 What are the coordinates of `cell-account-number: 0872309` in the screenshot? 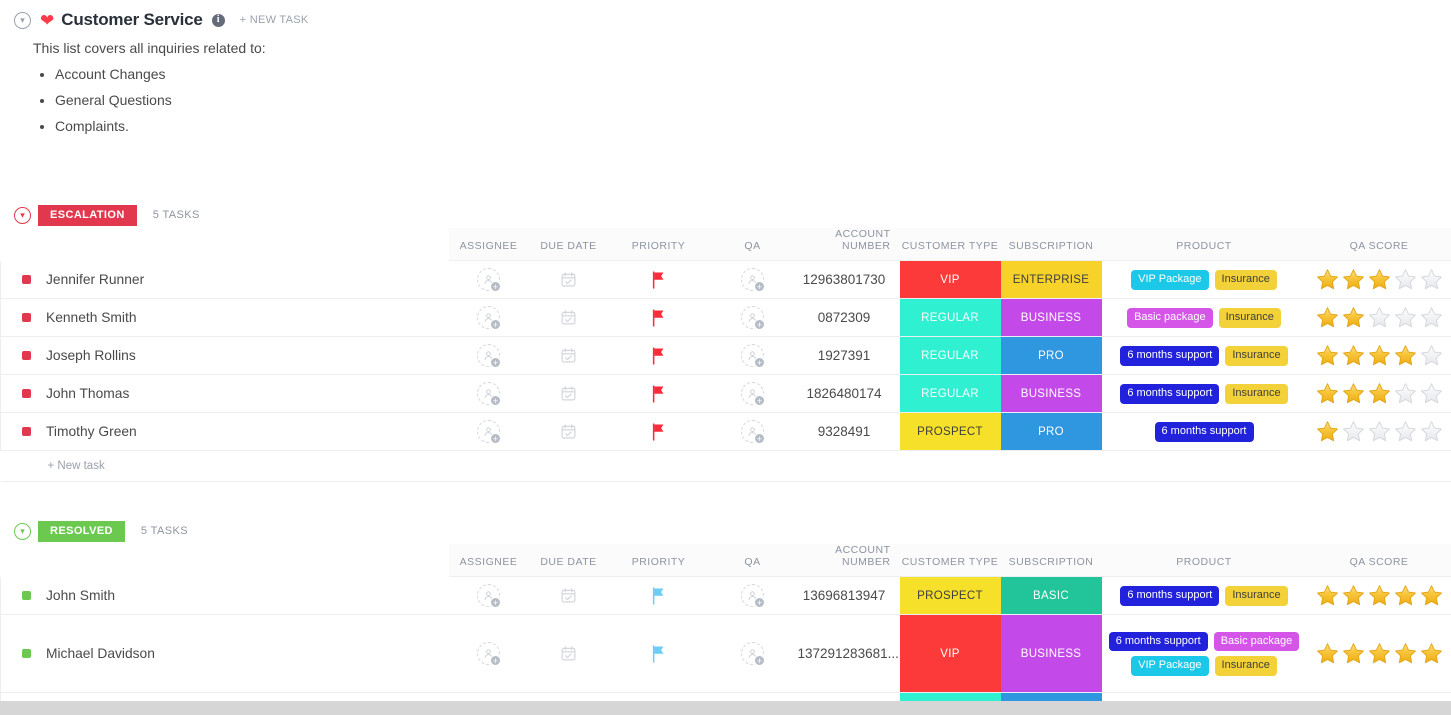 It's located at (848, 318).